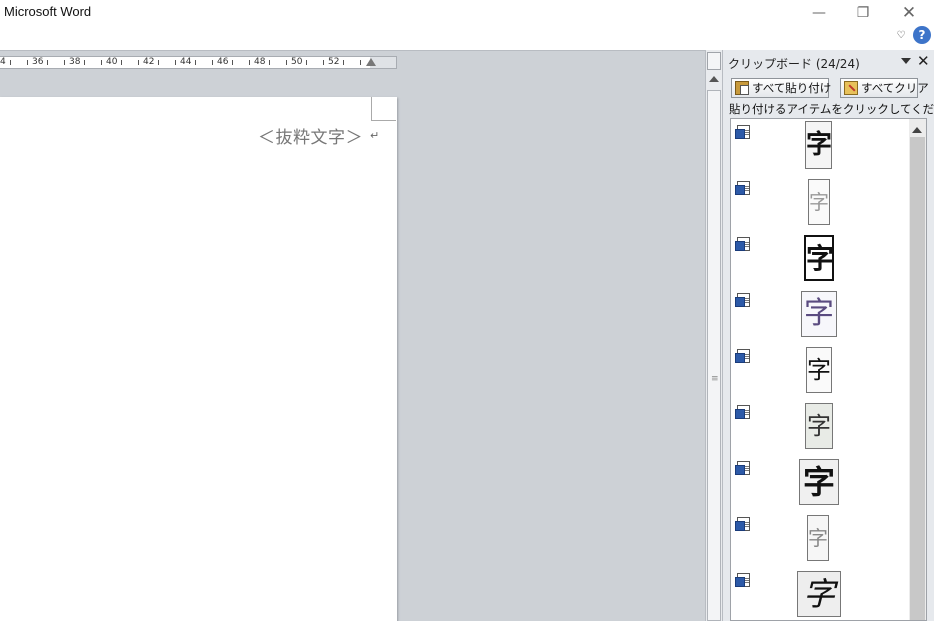  Describe the element at coordinates (794, 64) in the screenshot. I see `clipboard-title: クリップボード (24/24)` at that location.